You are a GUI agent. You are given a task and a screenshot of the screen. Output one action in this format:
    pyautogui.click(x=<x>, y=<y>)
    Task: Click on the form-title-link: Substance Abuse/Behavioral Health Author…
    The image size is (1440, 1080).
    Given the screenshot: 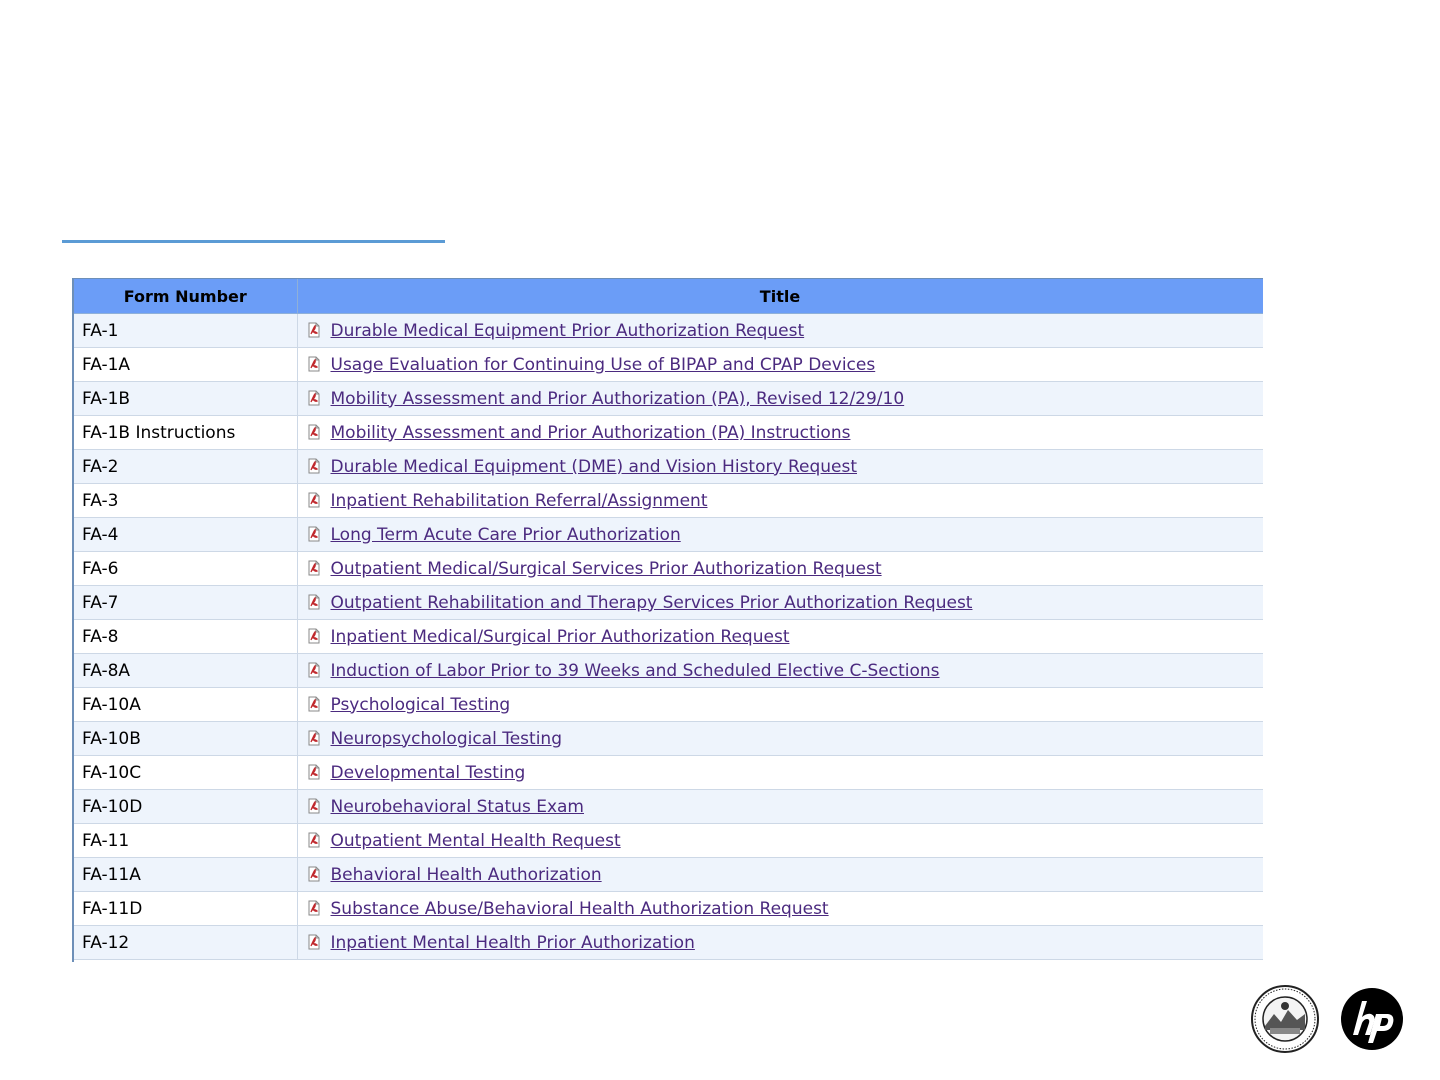 What is the action you would take?
    pyautogui.click(x=580, y=909)
    